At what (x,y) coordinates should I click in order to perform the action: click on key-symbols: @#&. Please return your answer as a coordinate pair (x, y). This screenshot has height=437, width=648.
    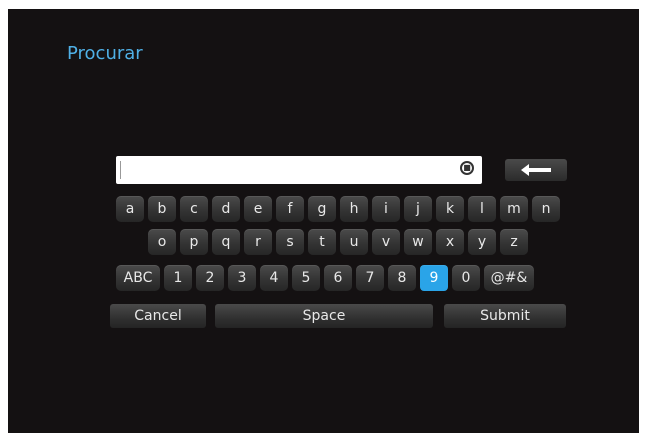
    Looking at the image, I should click on (509, 278).